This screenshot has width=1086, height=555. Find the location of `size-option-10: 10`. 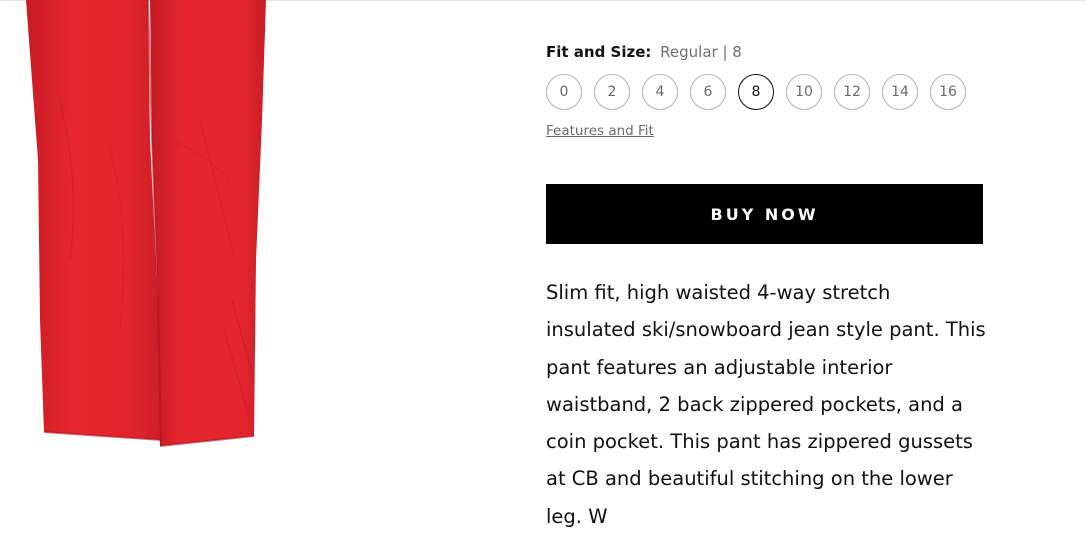

size-option-10: 10 is located at coordinates (804, 92).